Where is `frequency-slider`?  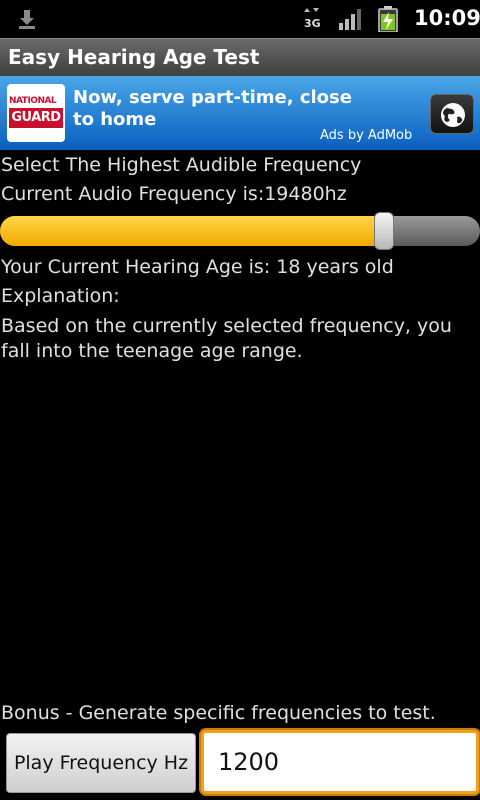 frequency-slider is located at coordinates (240, 231).